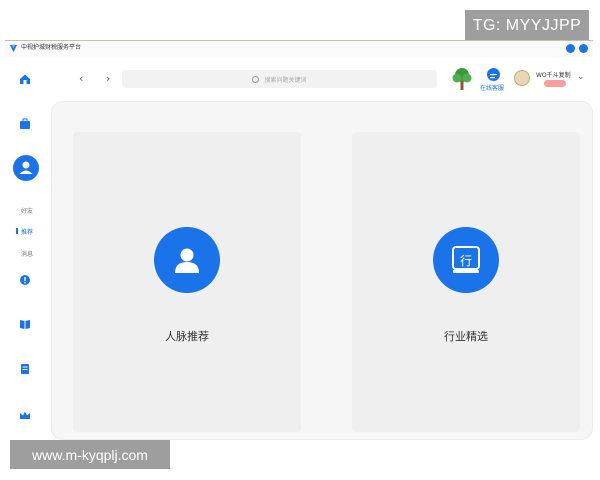 The image size is (600, 480). Describe the element at coordinates (285, 80) in the screenshot. I see `search-placeholder: 搜索问题关键词` at that location.